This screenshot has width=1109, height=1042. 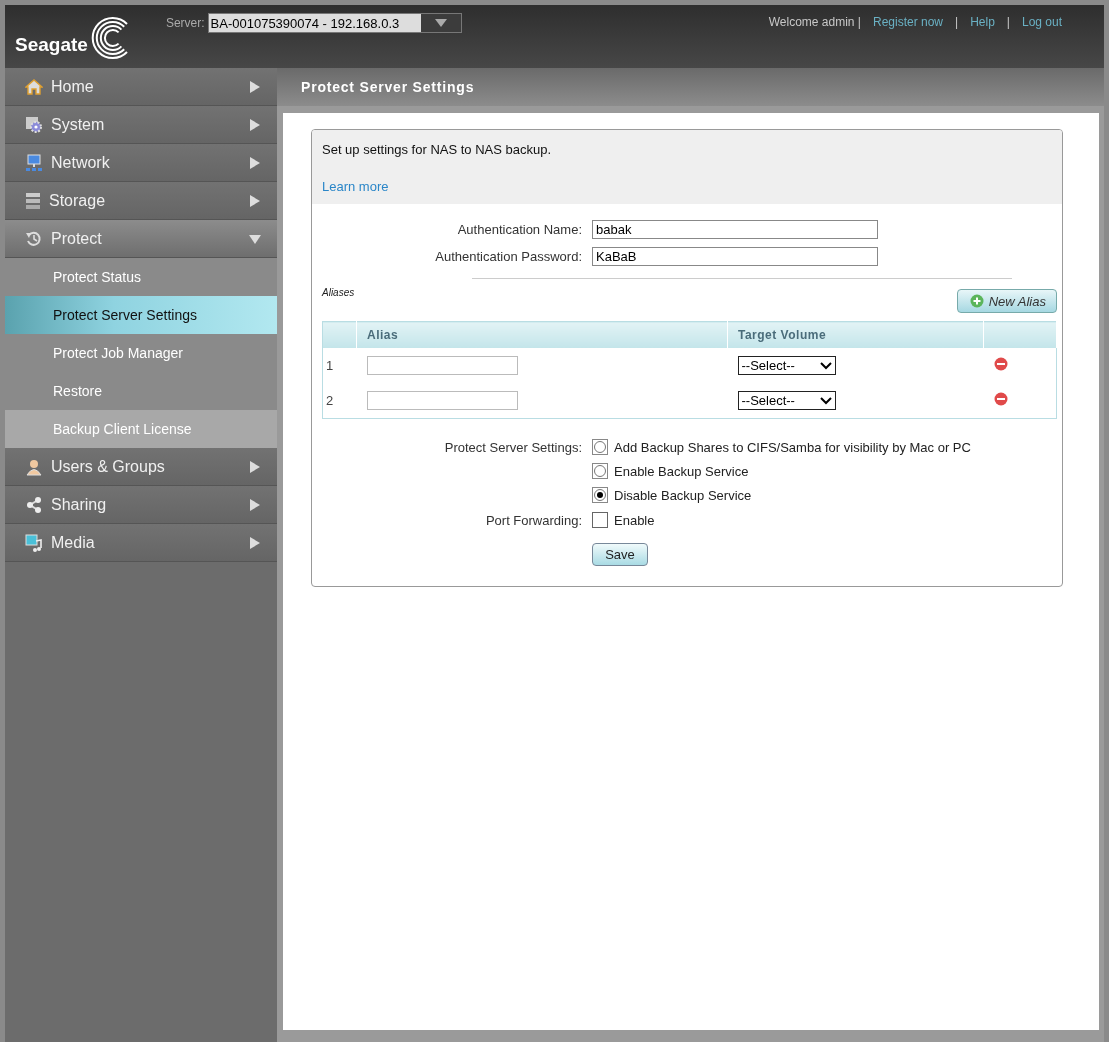 What do you see at coordinates (141, 277) in the screenshot?
I see `nav-subitem: Protect Status` at bounding box center [141, 277].